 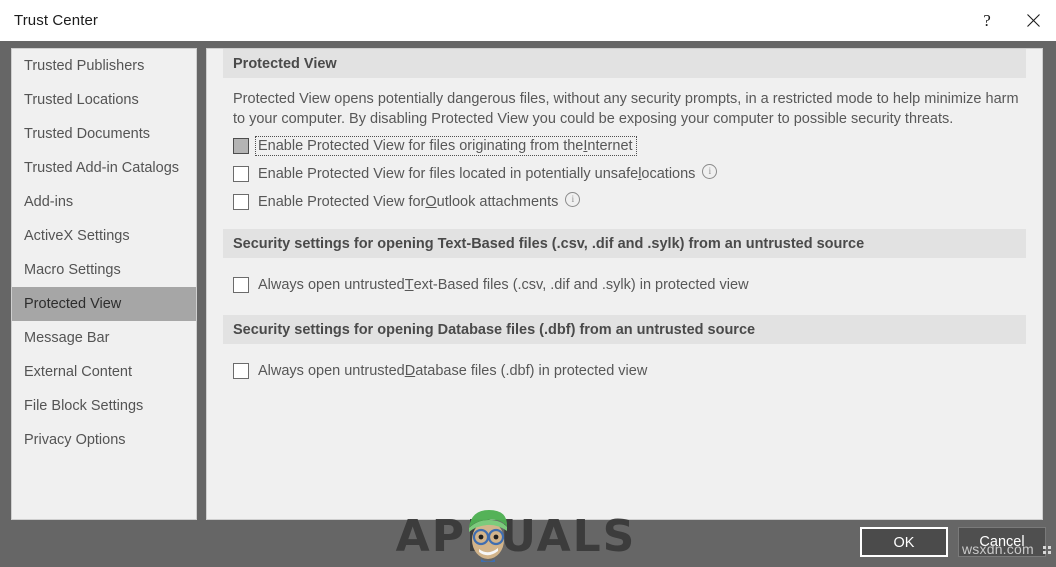 What do you see at coordinates (241, 174) in the screenshot?
I see `checkbox-enable-protected-view-unsafe-locations` at bounding box center [241, 174].